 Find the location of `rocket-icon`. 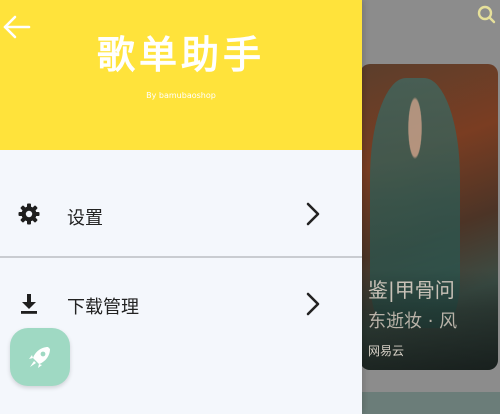

rocket-icon is located at coordinates (39, 357).